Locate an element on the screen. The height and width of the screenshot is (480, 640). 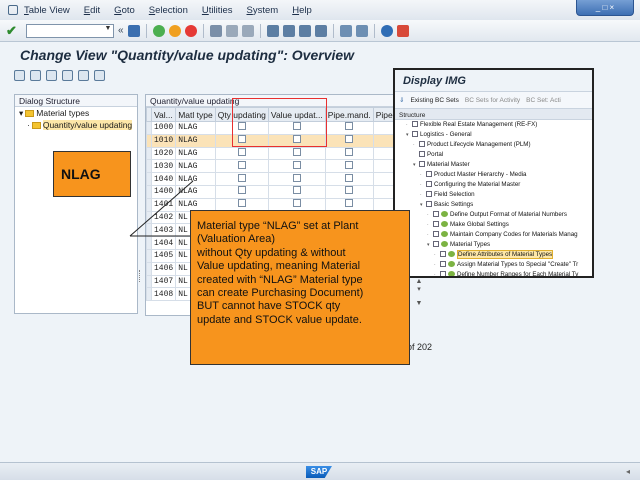
img-tree-node: · Product Lifecycle Management (PLM) is located at coordinates (493, 145).